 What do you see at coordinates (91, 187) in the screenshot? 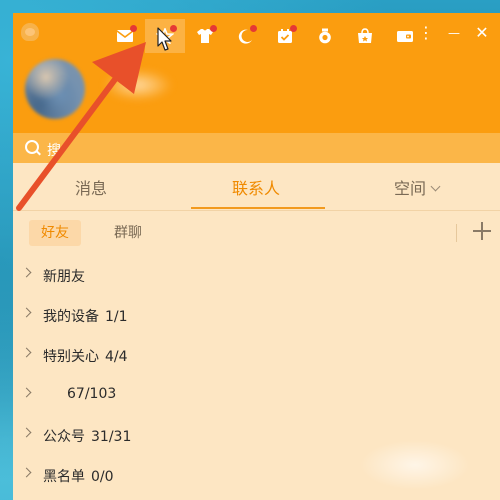
I see `tab-messages: 消息` at bounding box center [91, 187].